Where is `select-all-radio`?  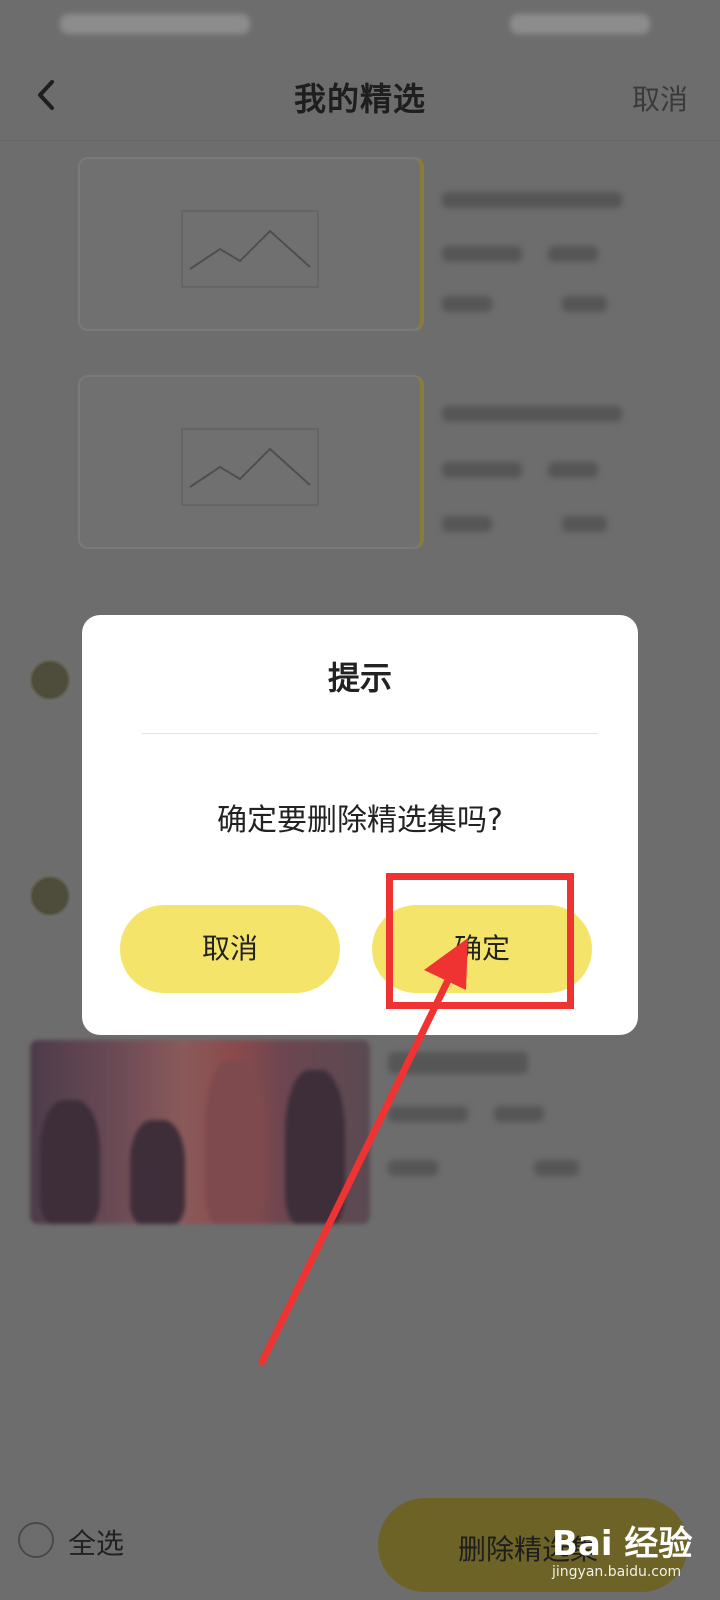 select-all-radio is located at coordinates (36, 1540).